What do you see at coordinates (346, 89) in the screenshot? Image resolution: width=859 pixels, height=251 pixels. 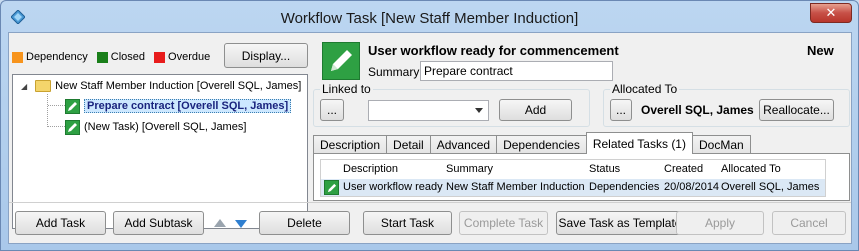 I see `linked-to-label: Linked to` at bounding box center [346, 89].